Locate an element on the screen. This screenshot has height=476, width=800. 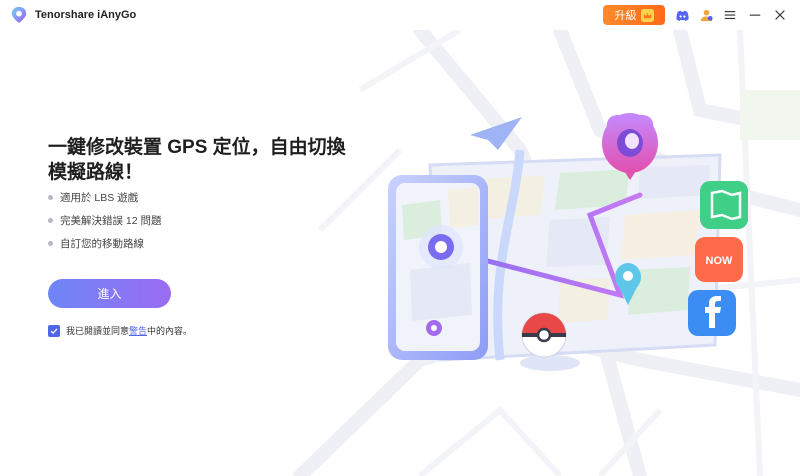
discord-icon is located at coordinates (682, 15).